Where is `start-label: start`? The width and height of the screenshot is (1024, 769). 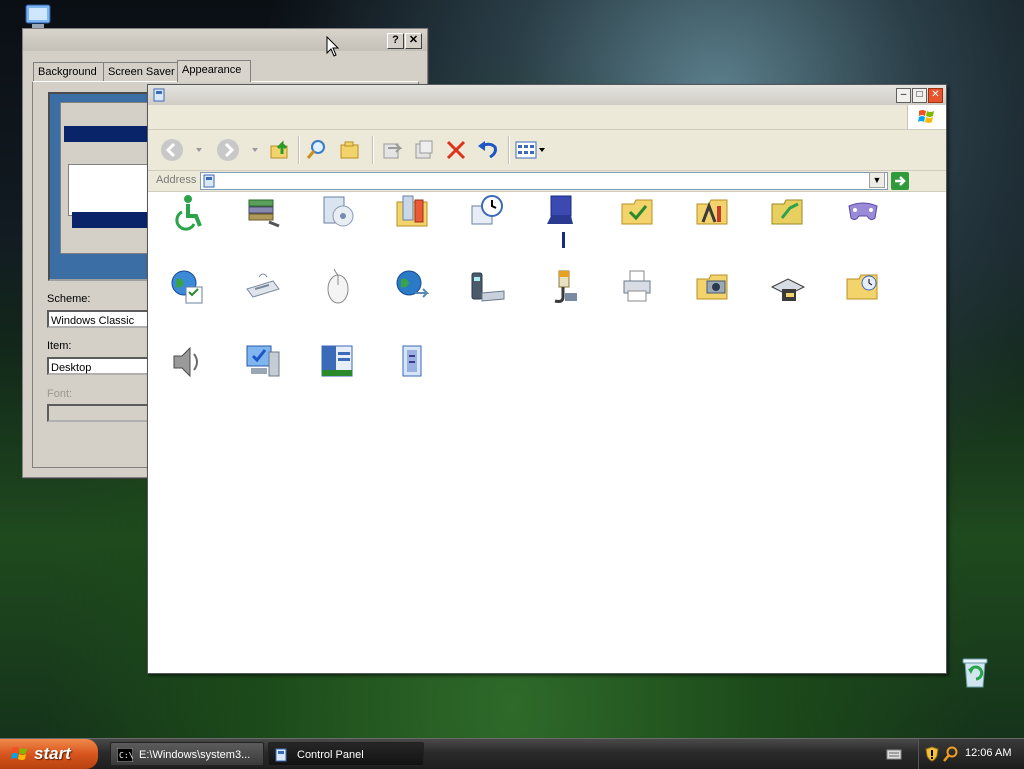 start-label: start is located at coordinates (52, 753).